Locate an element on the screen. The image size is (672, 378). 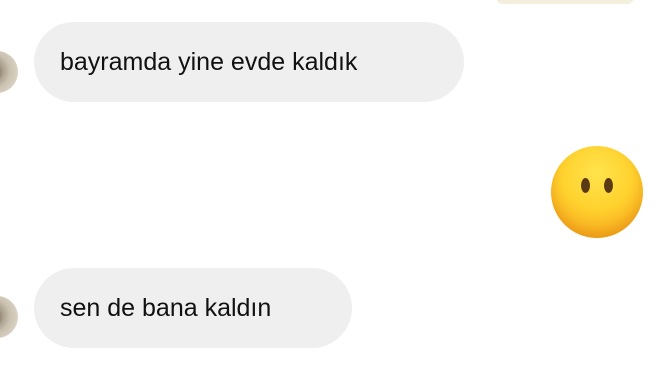
message-text: sen de bana kaldın is located at coordinates (166, 308).